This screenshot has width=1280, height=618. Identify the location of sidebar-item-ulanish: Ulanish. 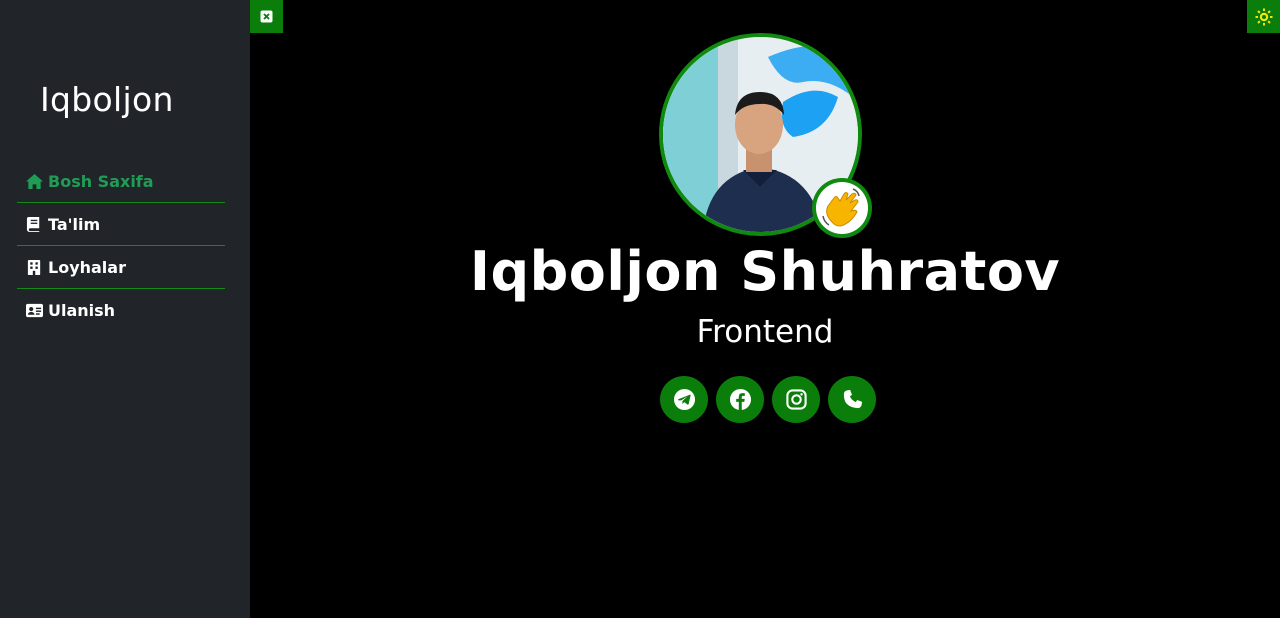
(121, 310).